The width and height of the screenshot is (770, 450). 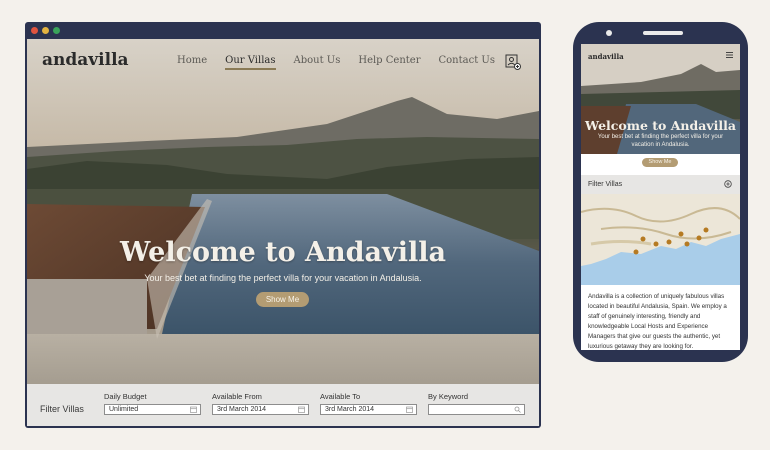 What do you see at coordinates (606, 56) in the screenshot?
I see `mobile-site-logo: andavilla` at bounding box center [606, 56].